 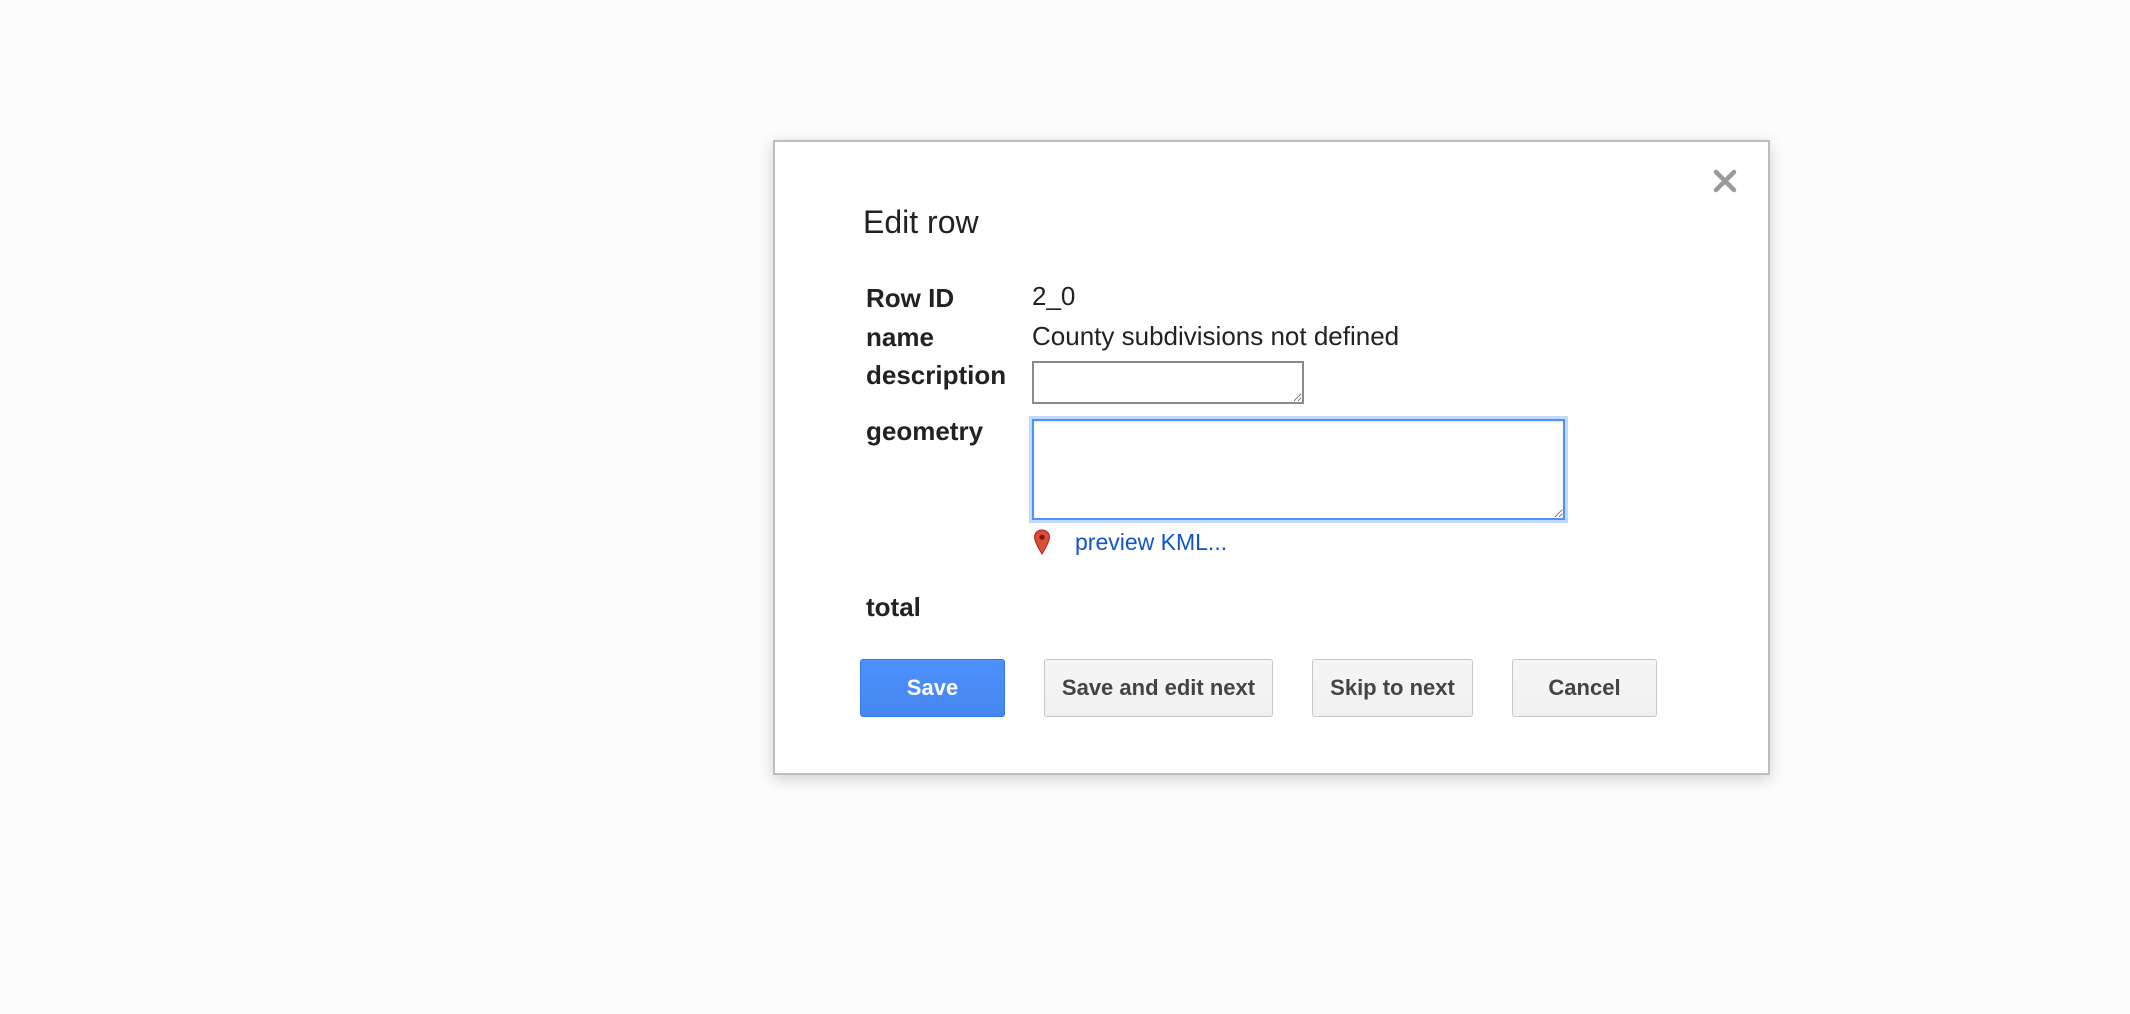 I want to click on row-id-value: 2_0, so click(x=1054, y=296).